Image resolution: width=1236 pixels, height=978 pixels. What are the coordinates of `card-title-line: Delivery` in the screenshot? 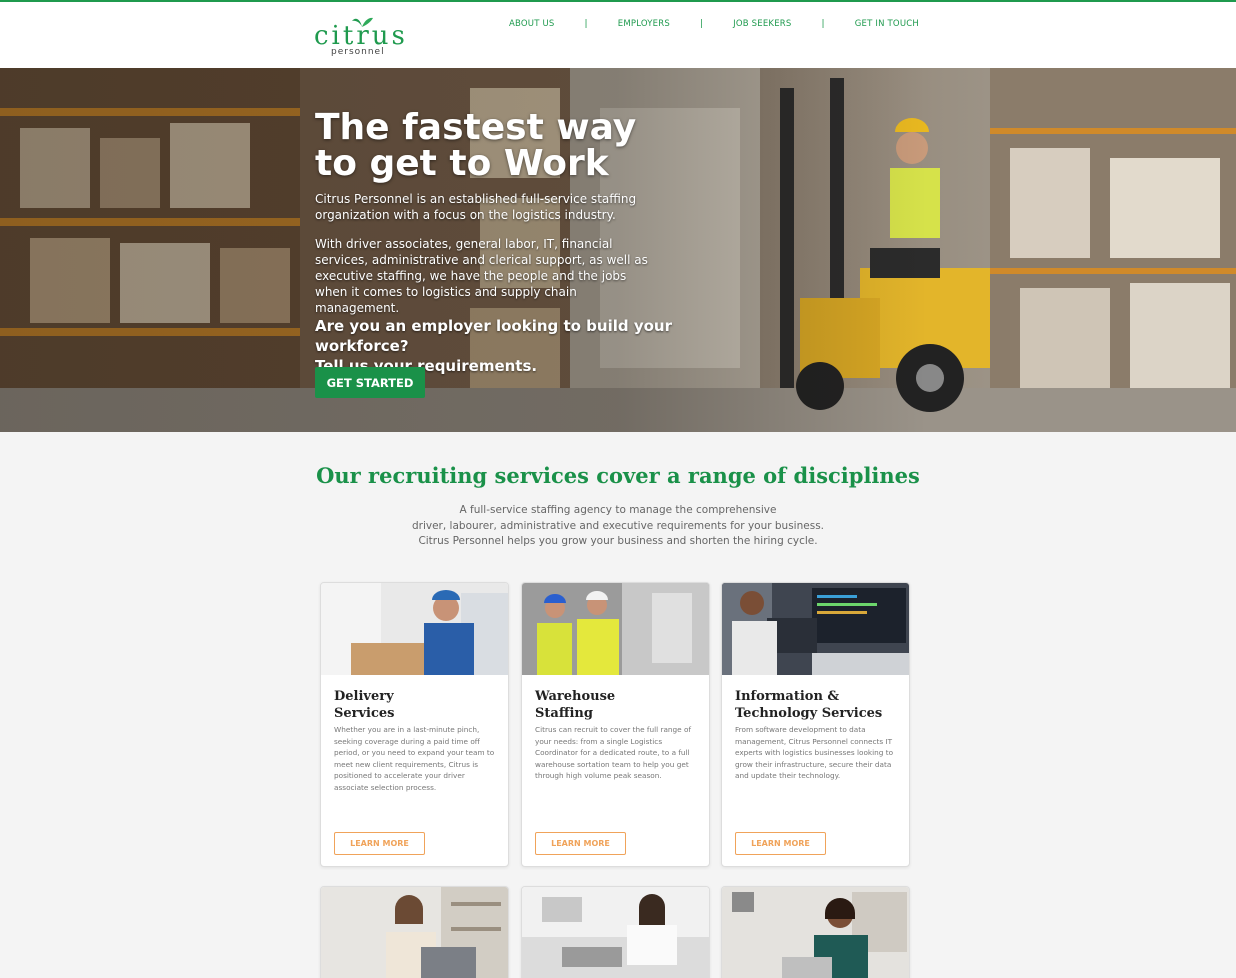 It's located at (364, 696).